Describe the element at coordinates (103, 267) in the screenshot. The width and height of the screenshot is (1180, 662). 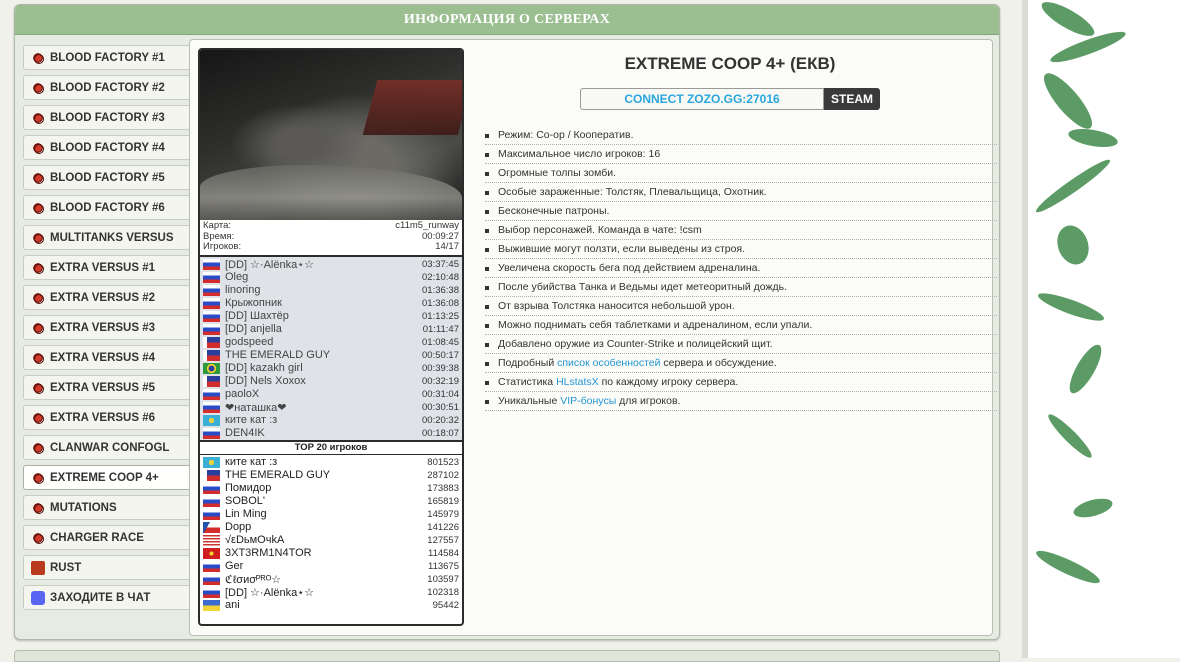
I see `sidebar-item-label: EXTRA VERSUS #1` at that location.